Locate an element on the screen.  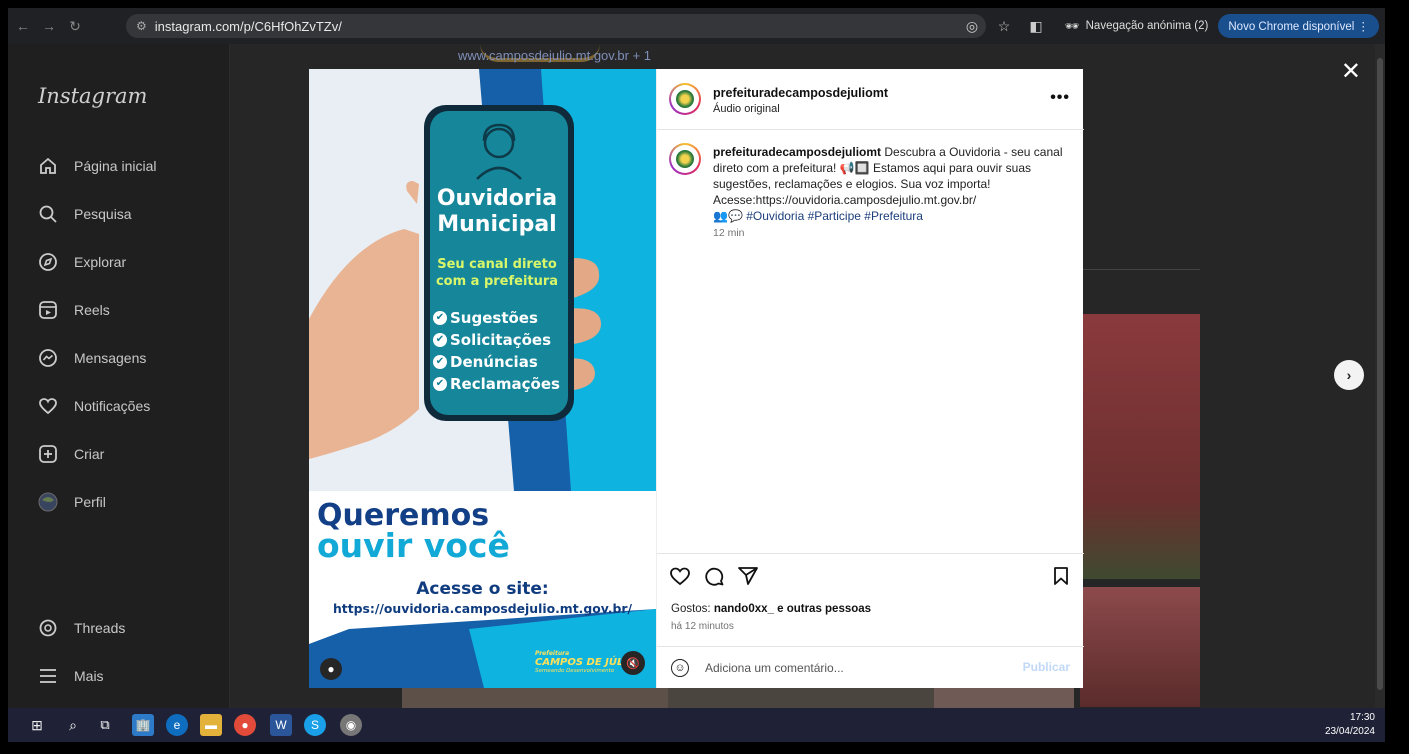
sidebar-item-notifications: Notificações is located at coordinates (94, 406).